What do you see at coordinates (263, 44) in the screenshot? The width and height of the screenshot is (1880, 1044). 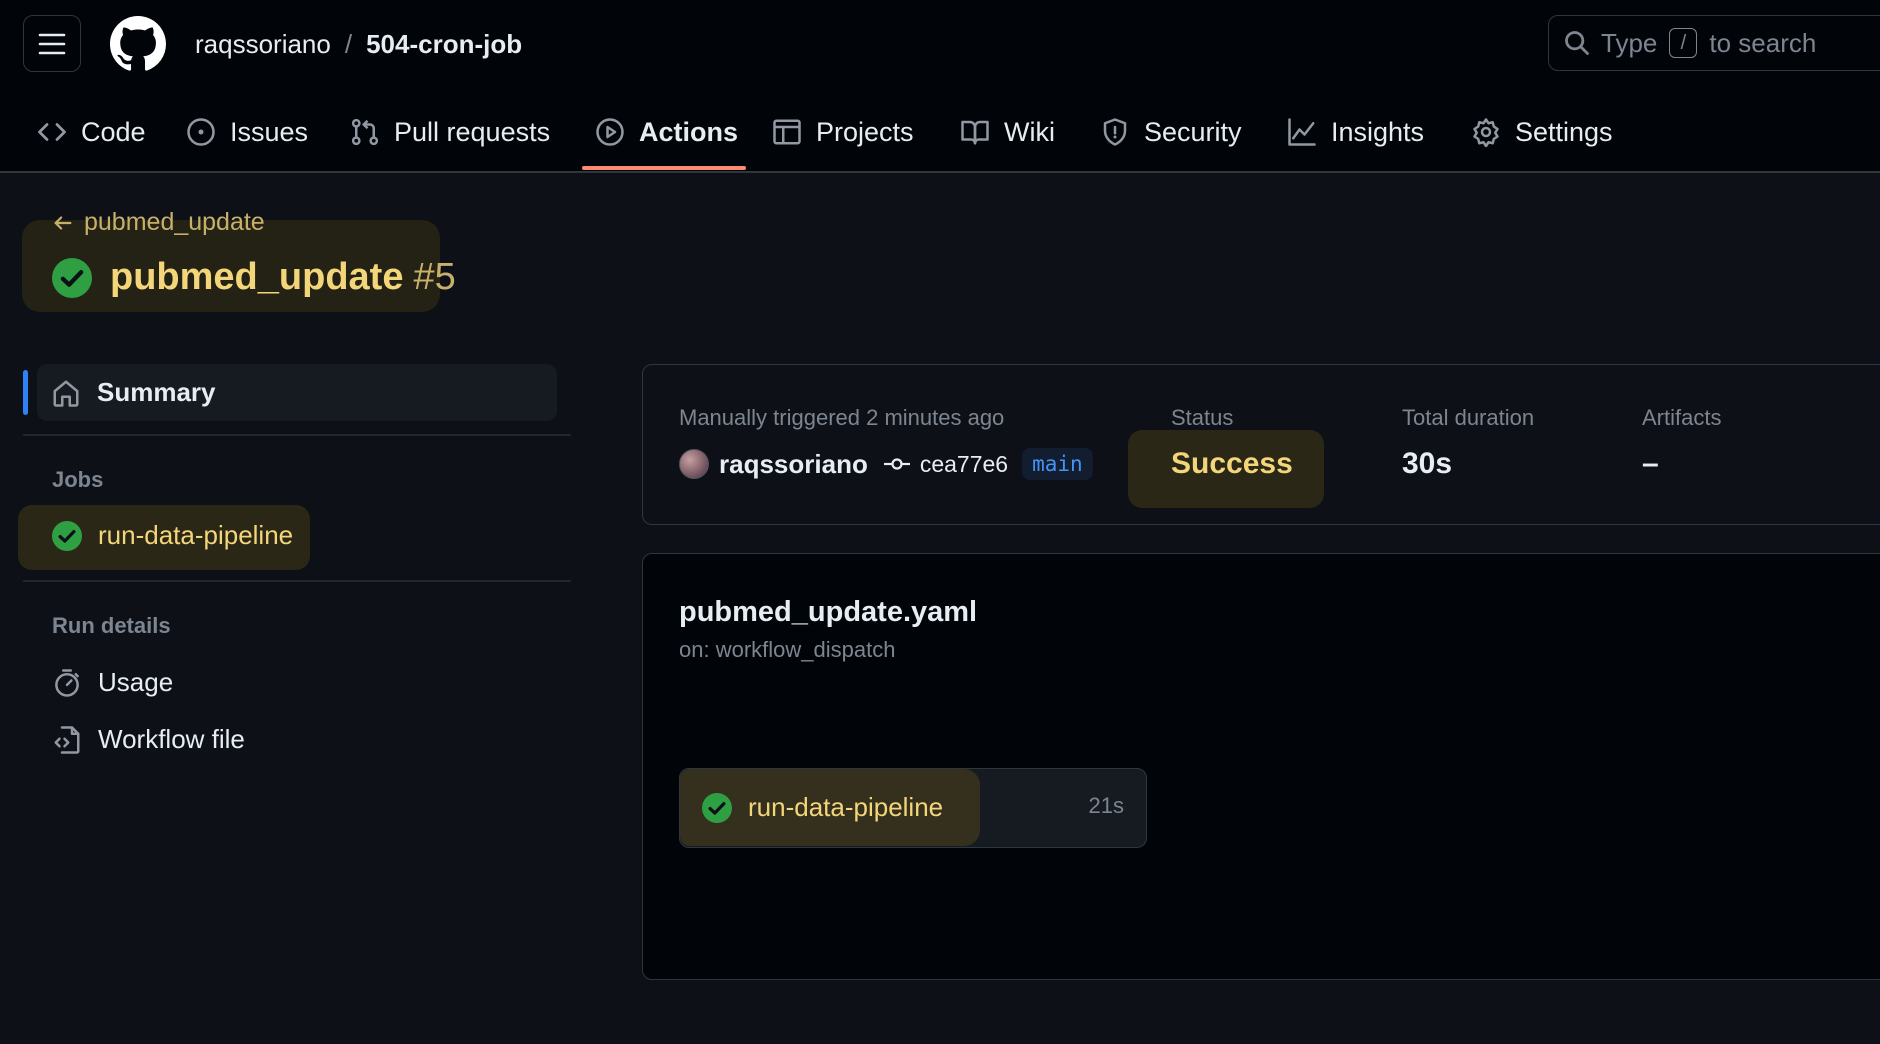 I see `repo-owner-link: raqssoriano` at bounding box center [263, 44].